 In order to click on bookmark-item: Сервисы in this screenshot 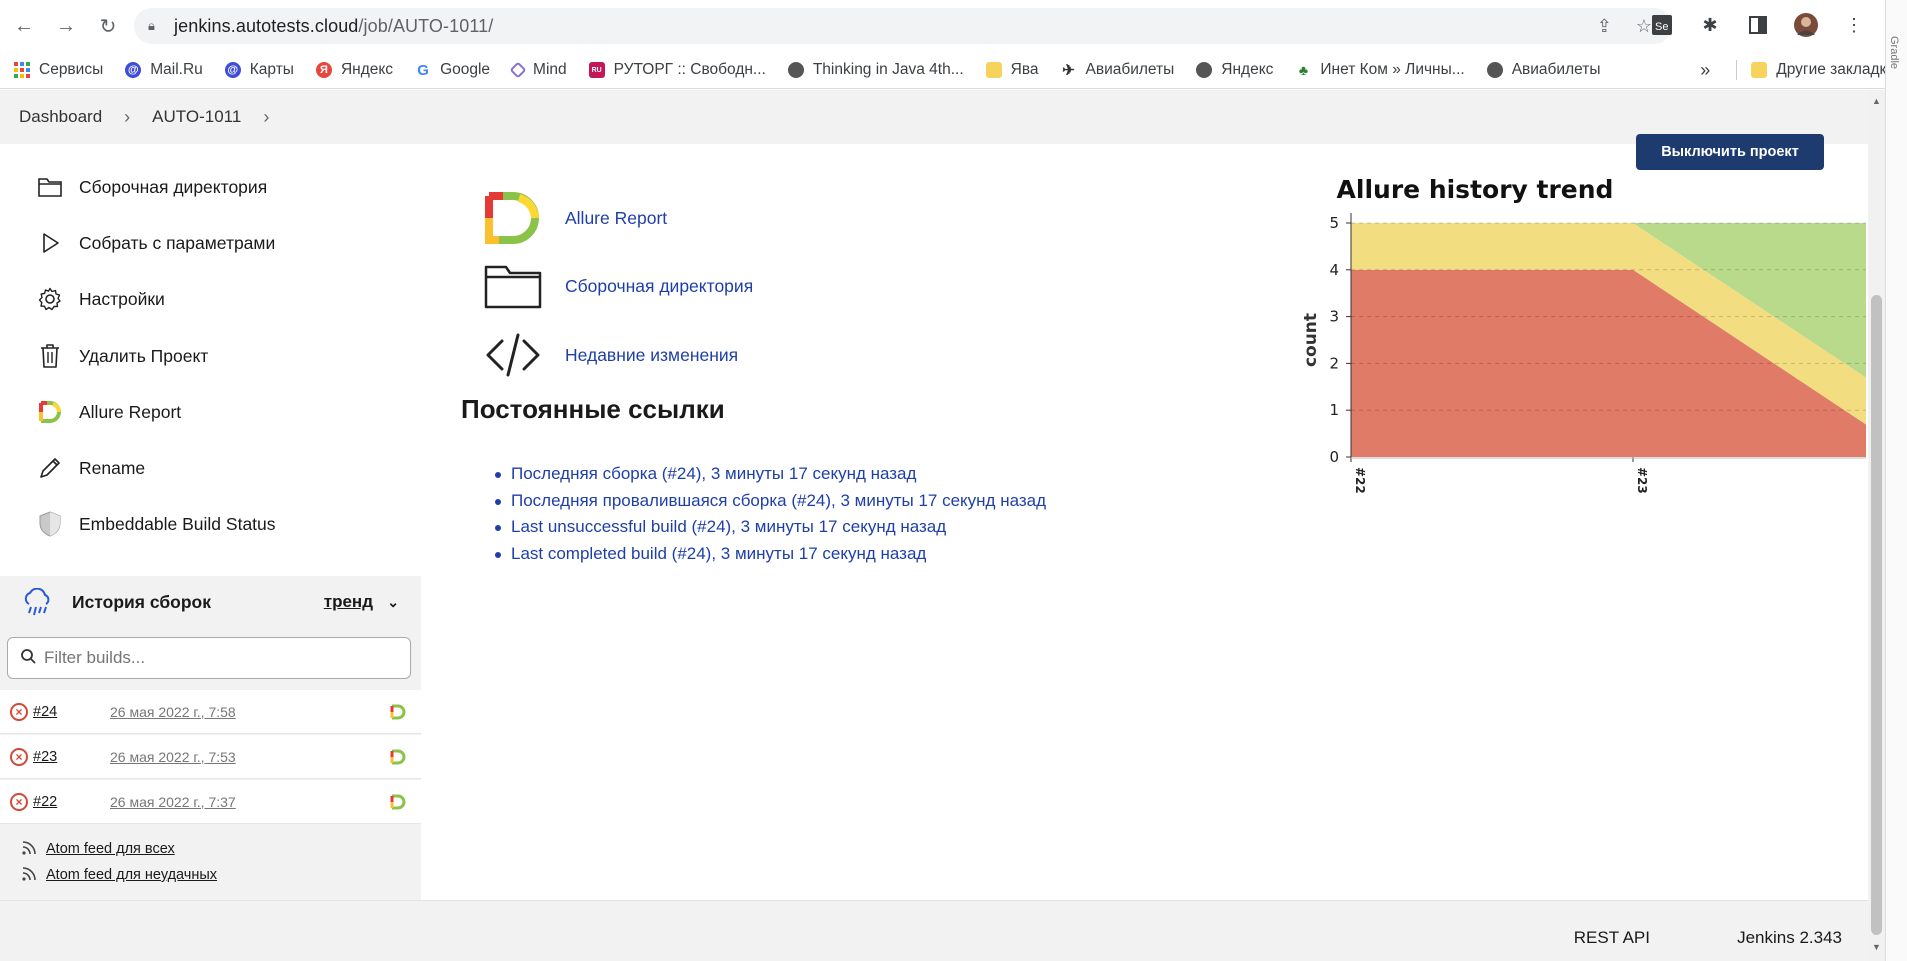, I will do `click(58, 70)`.